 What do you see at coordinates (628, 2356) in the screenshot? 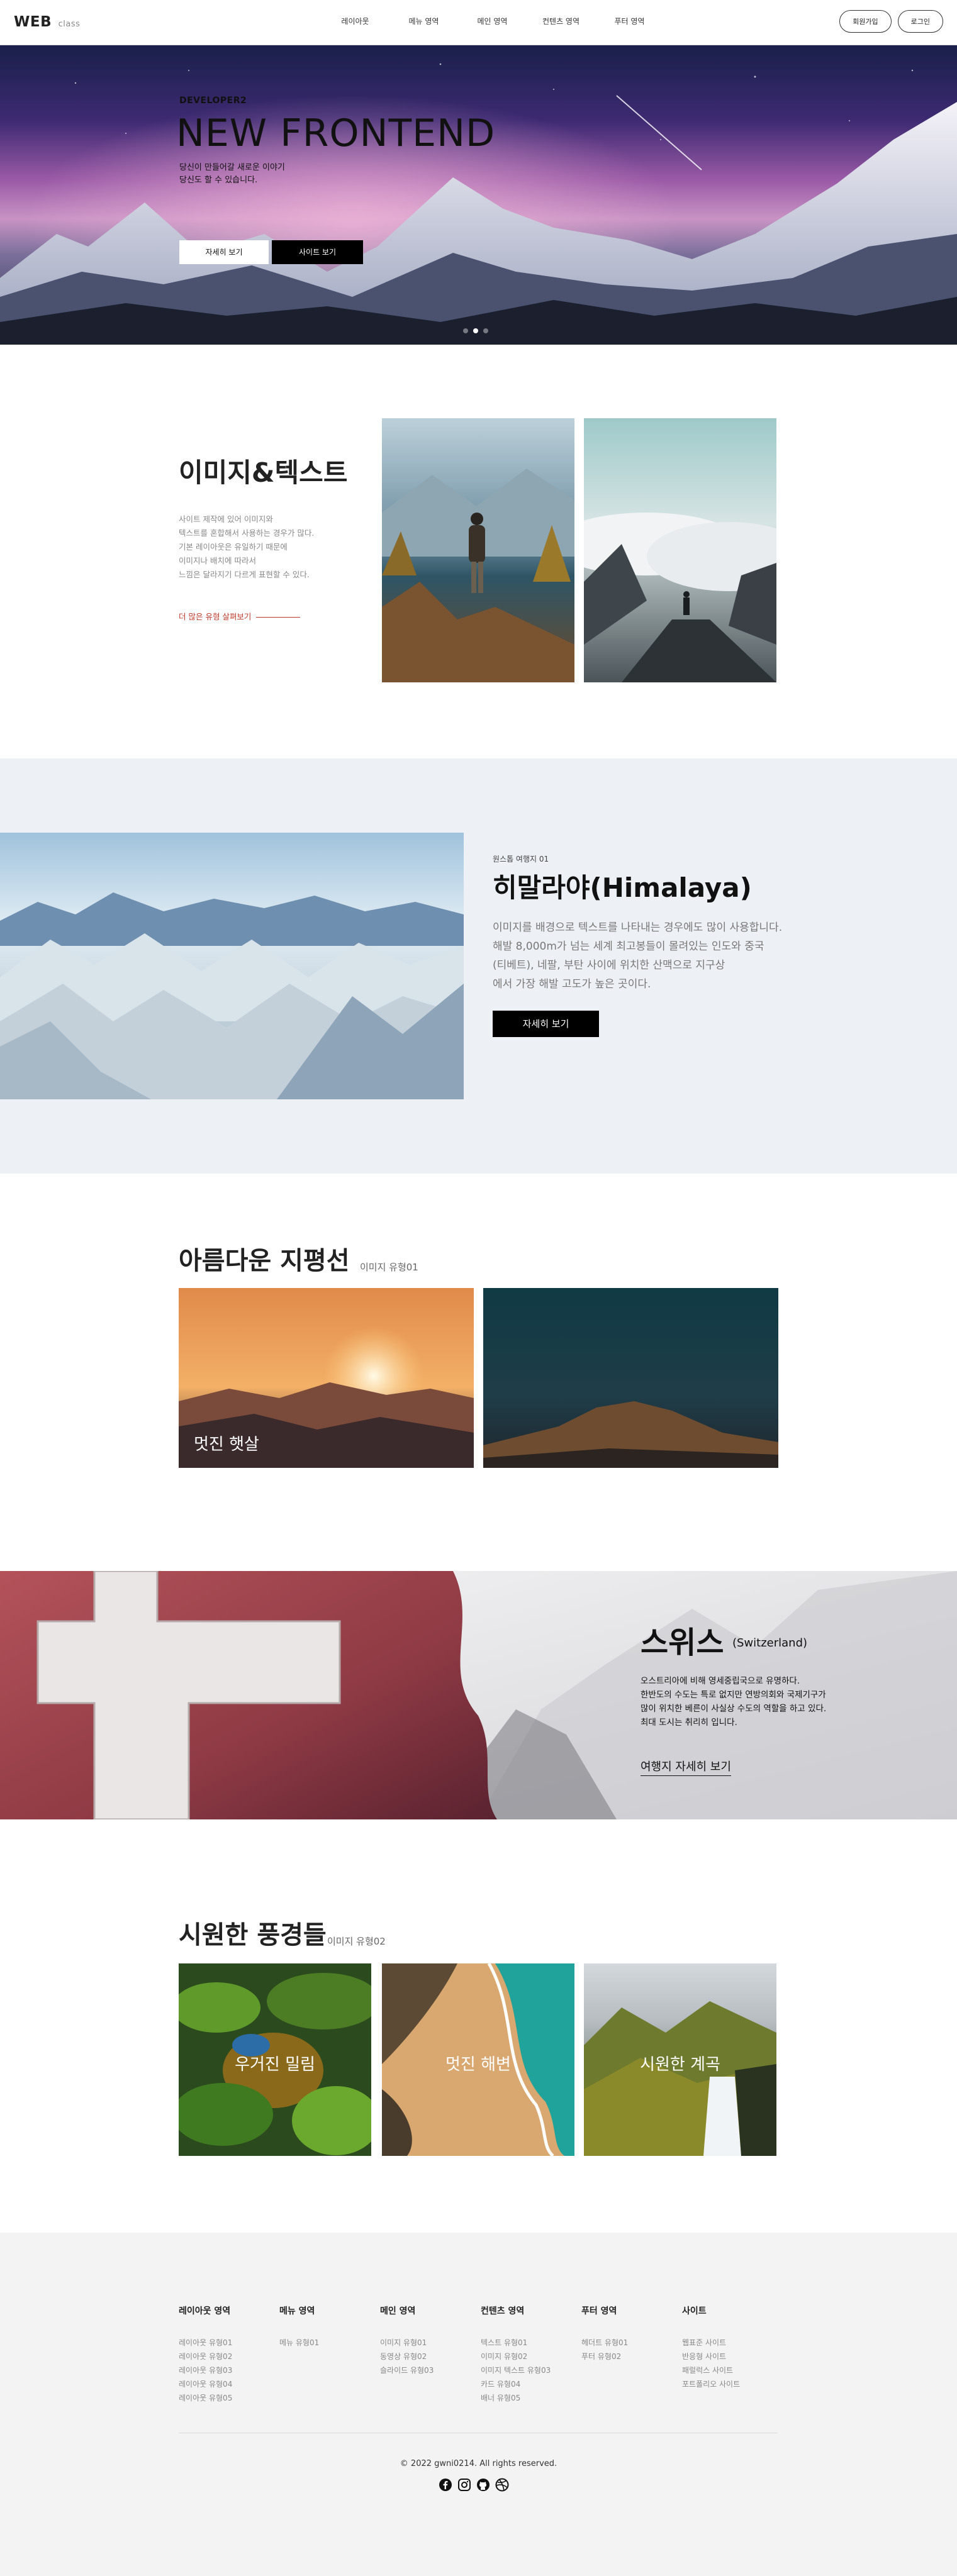
I see `footer-link: 푸터 유형02` at bounding box center [628, 2356].